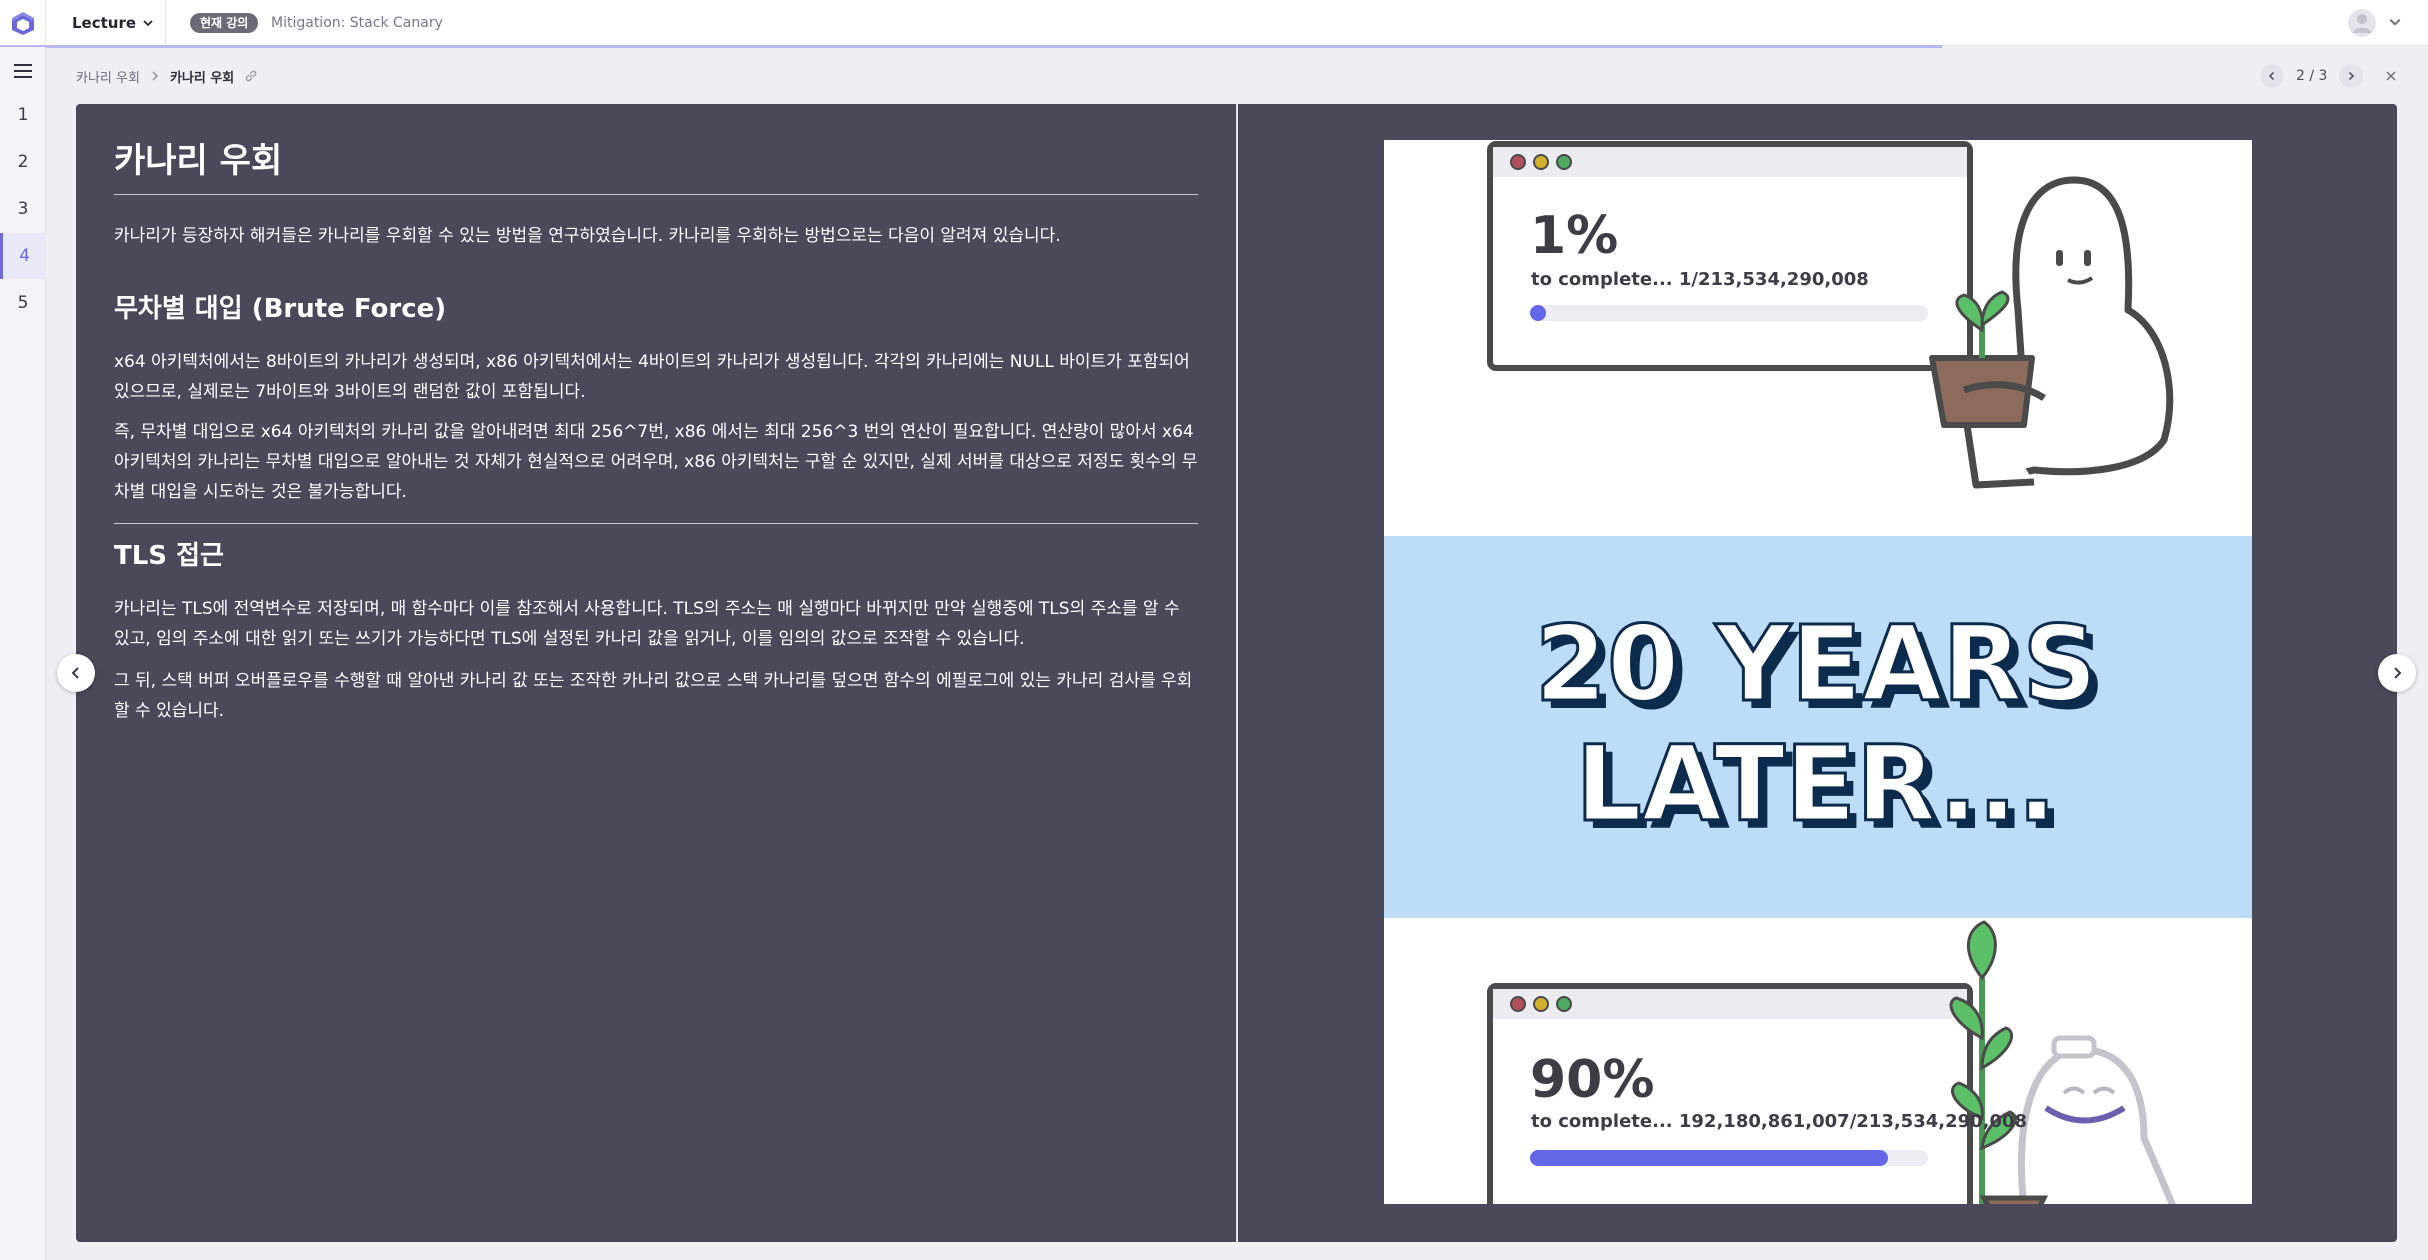  I want to click on meme-top-illustration, so click(1830, 315).